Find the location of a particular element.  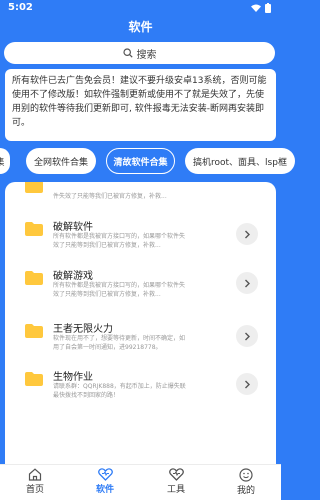

nav-label: 首页 is located at coordinates (34, 490).